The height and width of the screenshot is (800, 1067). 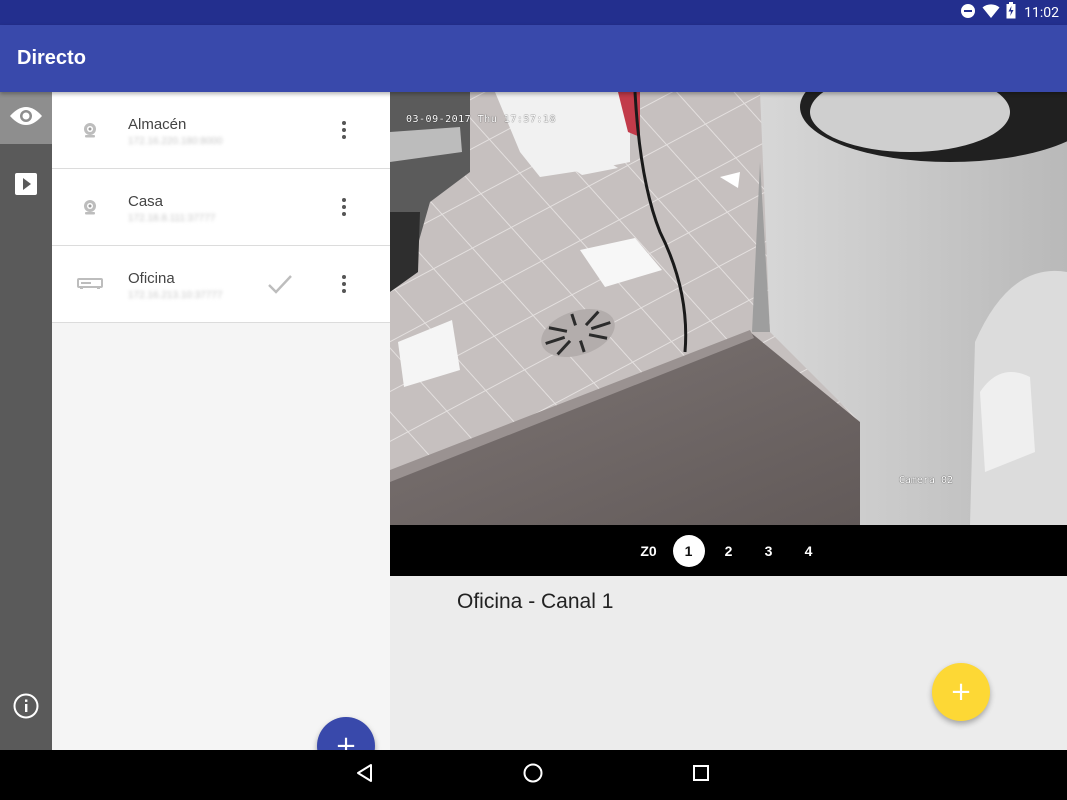 I want to click on status-icons: 11:02, so click(x=1009, y=12).